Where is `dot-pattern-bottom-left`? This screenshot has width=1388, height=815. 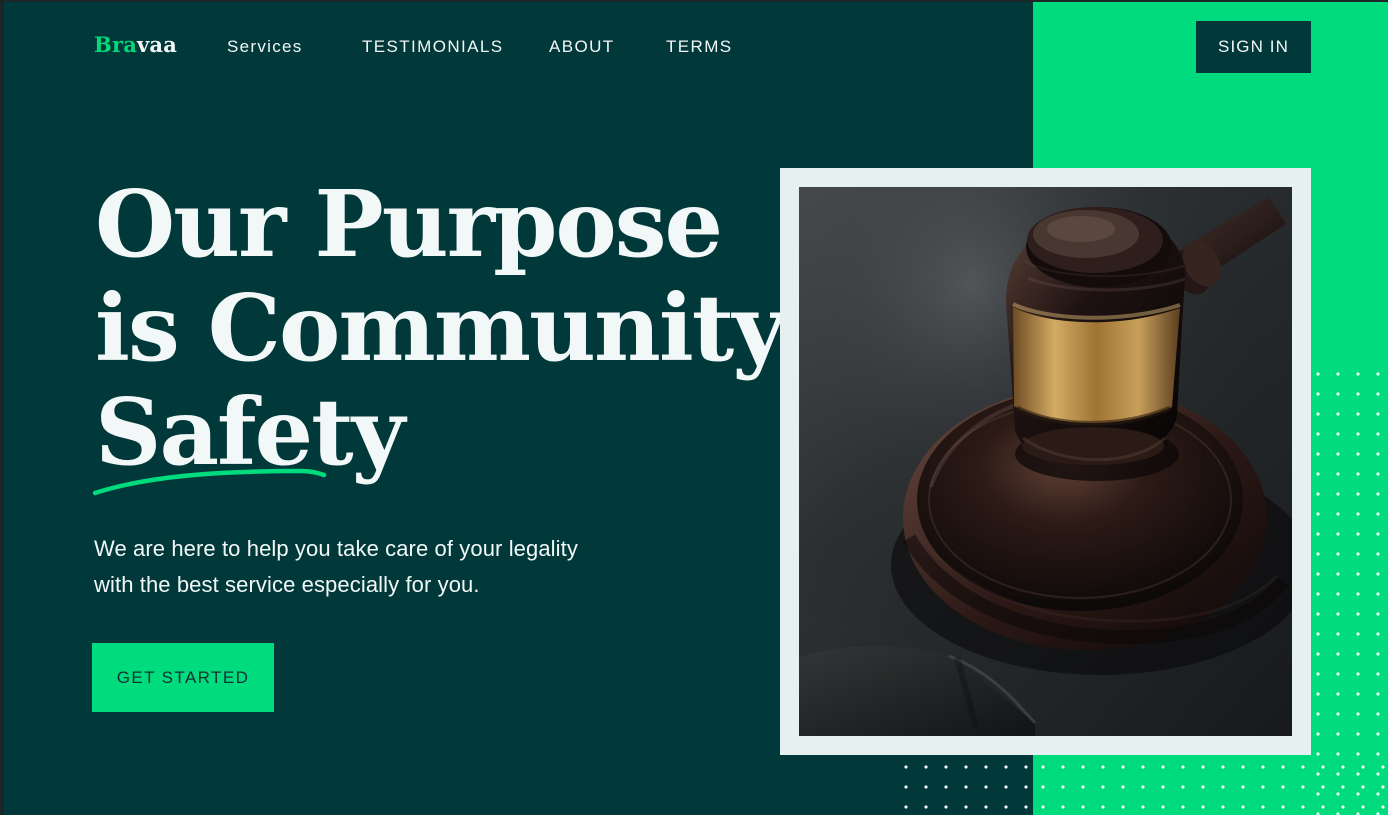
dot-pattern-bottom-left is located at coordinates (964, 786).